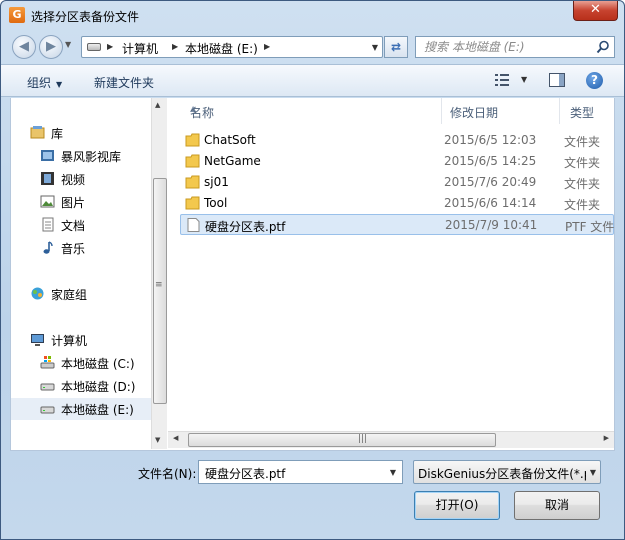  I want to click on sidebar-item-drive-e: 本地磁盘 (E:), so click(81, 409).